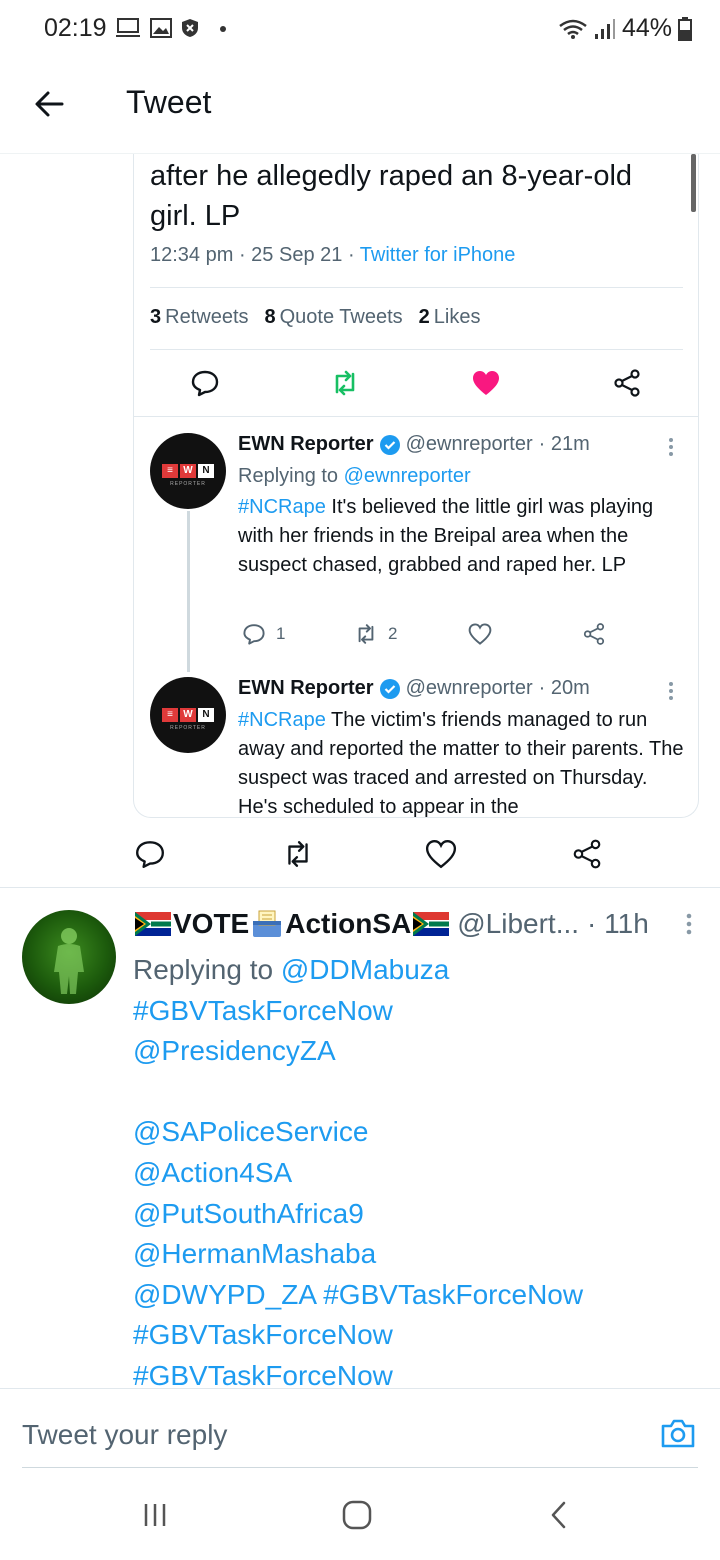  Describe the element at coordinates (267, 923) in the screenshot. I see `ballot-box-icon` at that location.